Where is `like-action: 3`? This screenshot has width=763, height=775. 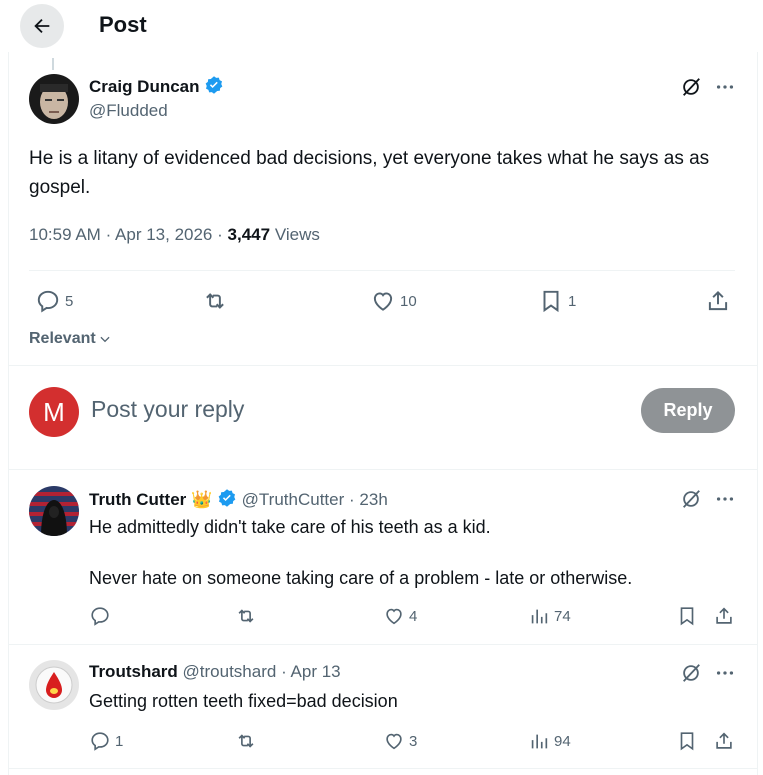
like-action: 3 is located at coordinates (400, 741).